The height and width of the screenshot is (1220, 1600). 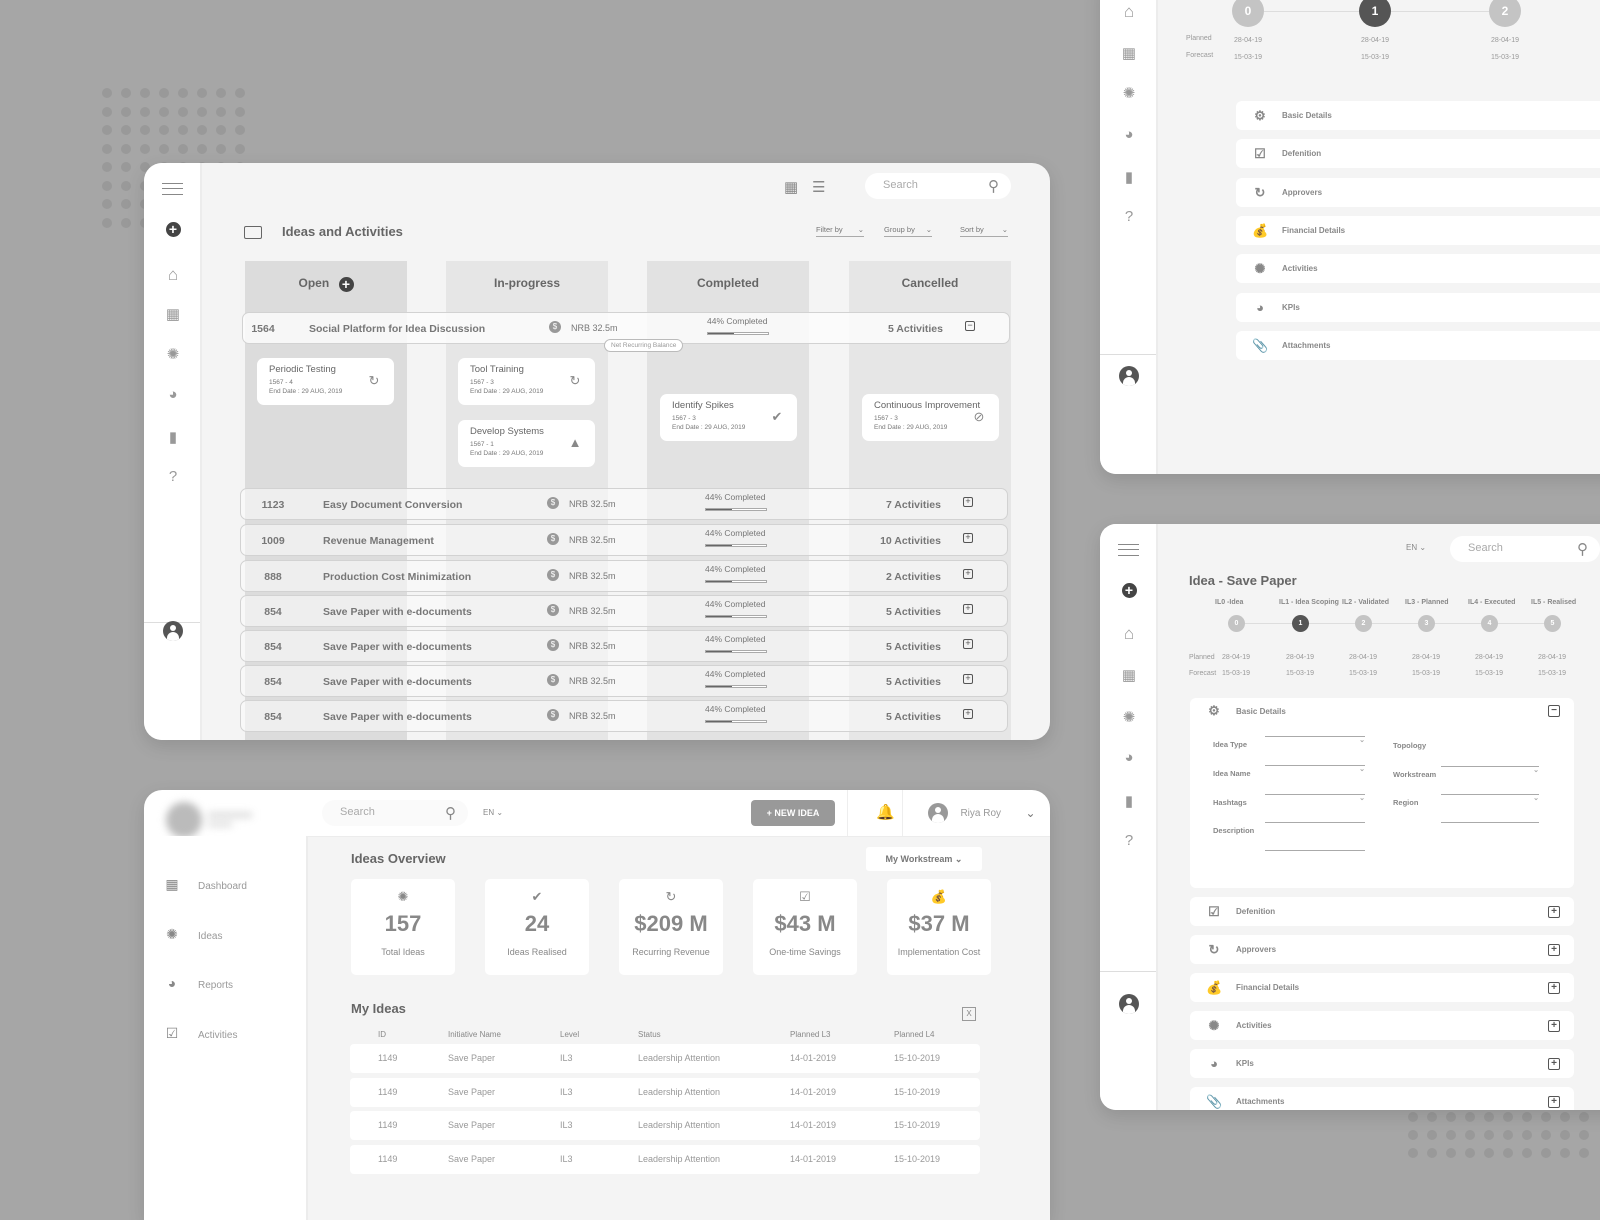 I want to click on description-input, so click(x=1315, y=822).